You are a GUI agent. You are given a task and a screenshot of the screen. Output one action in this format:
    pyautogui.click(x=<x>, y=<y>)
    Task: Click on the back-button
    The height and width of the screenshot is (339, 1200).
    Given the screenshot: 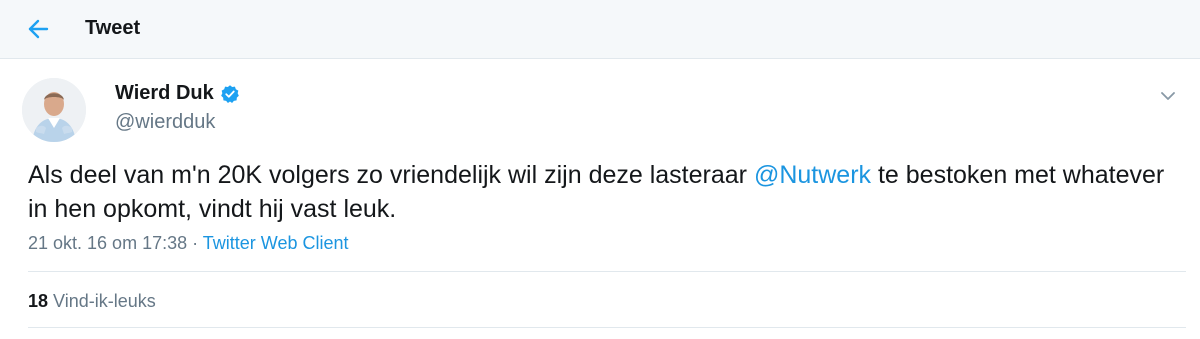 What is the action you would take?
    pyautogui.click(x=38, y=29)
    